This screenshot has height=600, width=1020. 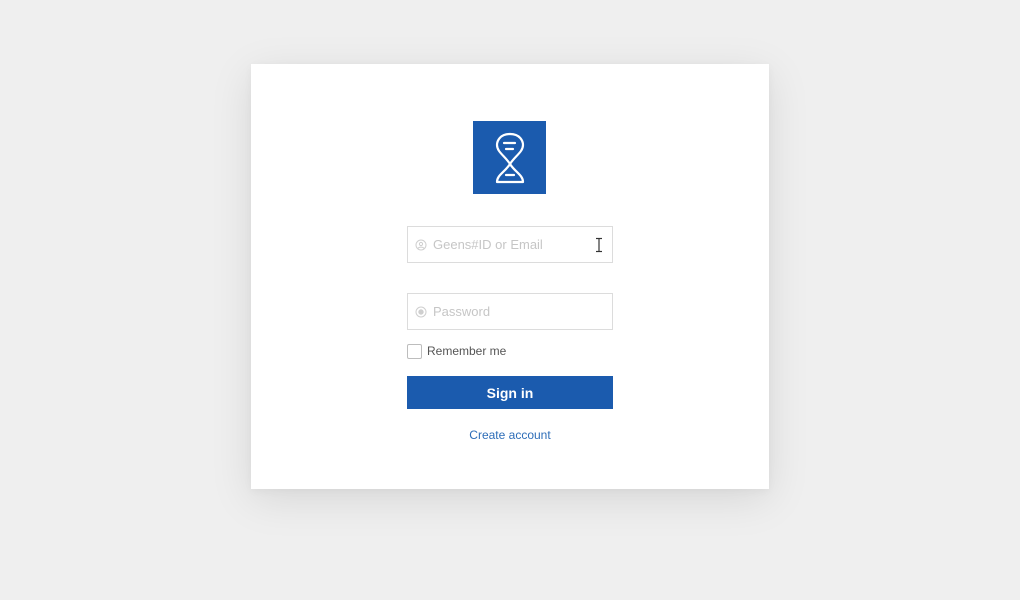 I want to click on remember-me-label: Remember me, so click(x=467, y=351).